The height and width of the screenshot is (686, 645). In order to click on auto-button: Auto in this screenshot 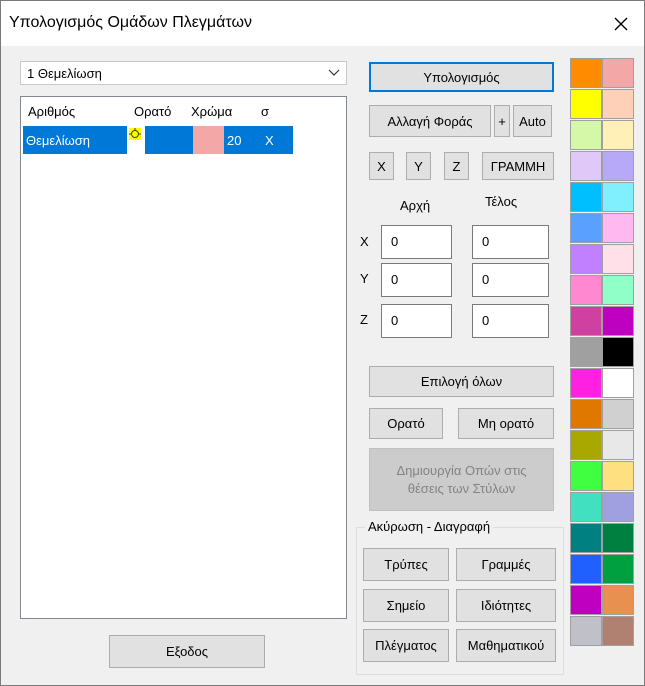, I will do `click(532, 121)`.